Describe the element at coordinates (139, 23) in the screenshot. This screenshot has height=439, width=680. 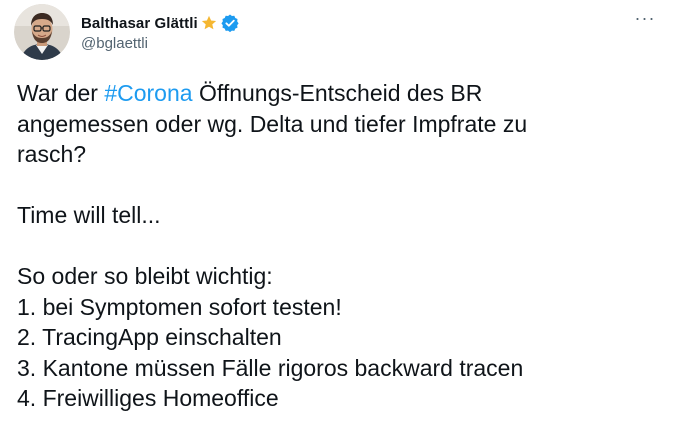
I see `author-display-name: Balthasar Glättli` at that location.